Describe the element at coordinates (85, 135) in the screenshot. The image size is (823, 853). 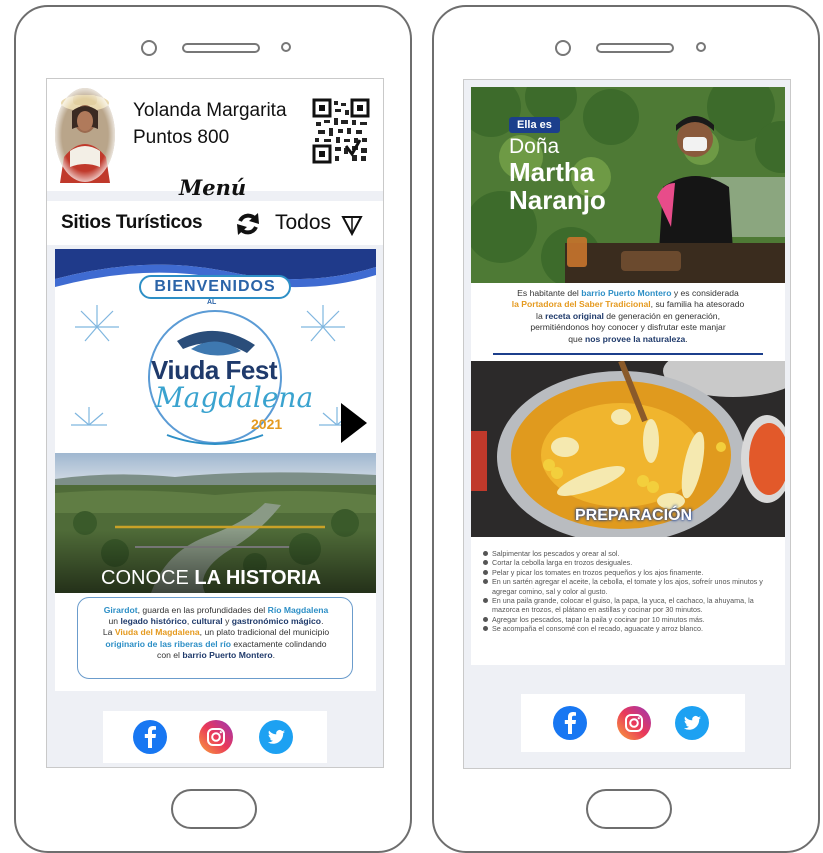
I see `avatar` at that location.